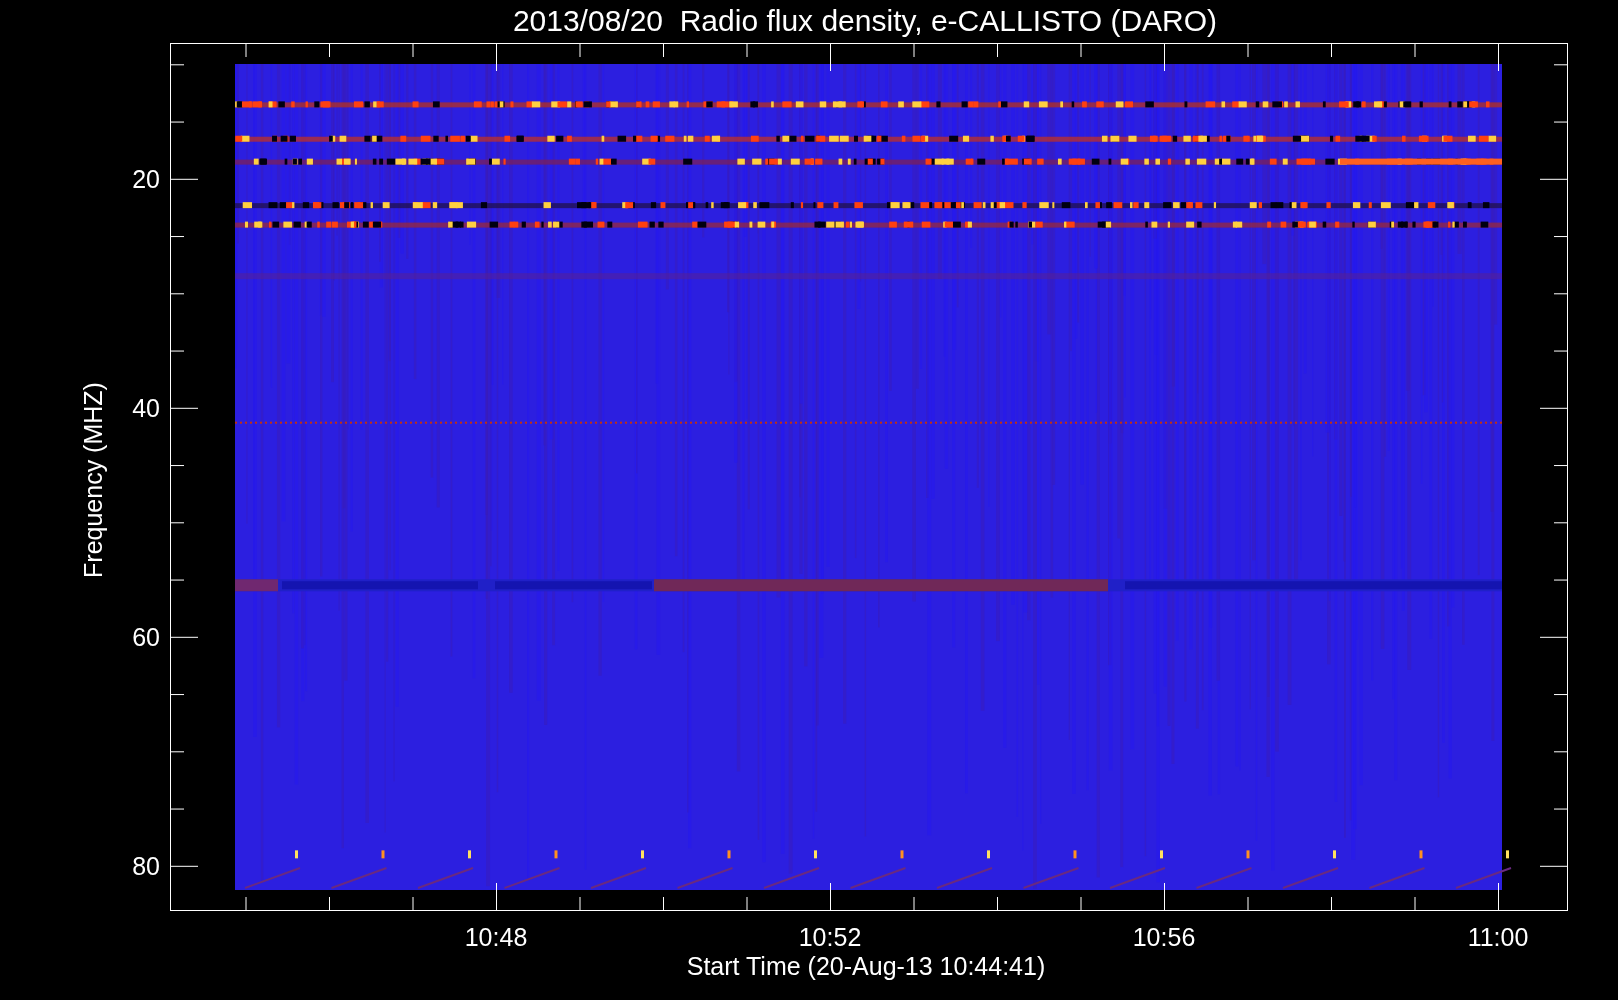 The image size is (1618, 1000). Describe the element at coordinates (1164, 937) in the screenshot. I see `tick-label: 10:56` at that location.